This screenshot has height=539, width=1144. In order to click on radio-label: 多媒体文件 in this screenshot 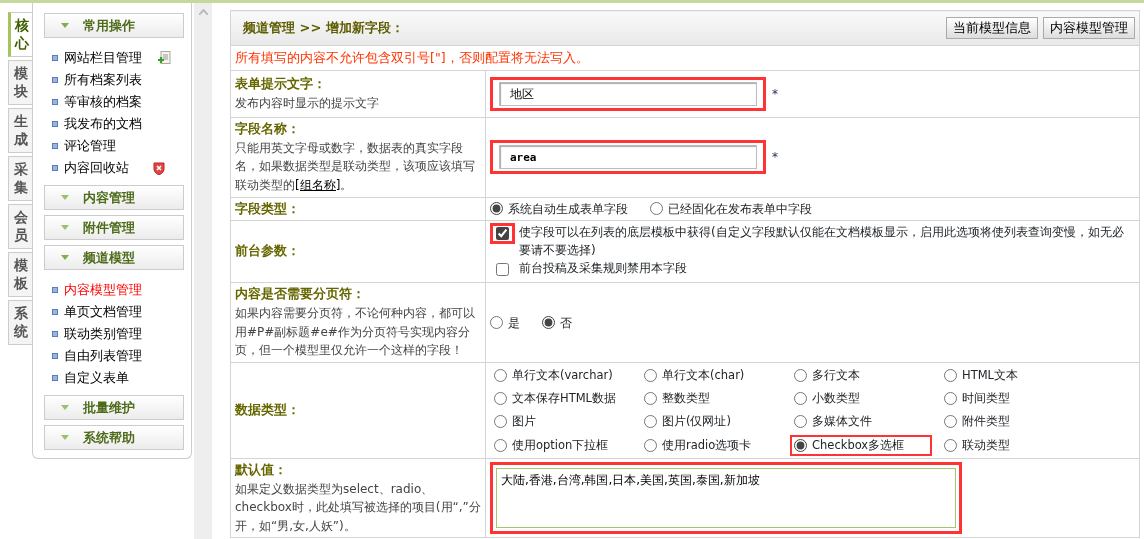, I will do `click(842, 422)`.